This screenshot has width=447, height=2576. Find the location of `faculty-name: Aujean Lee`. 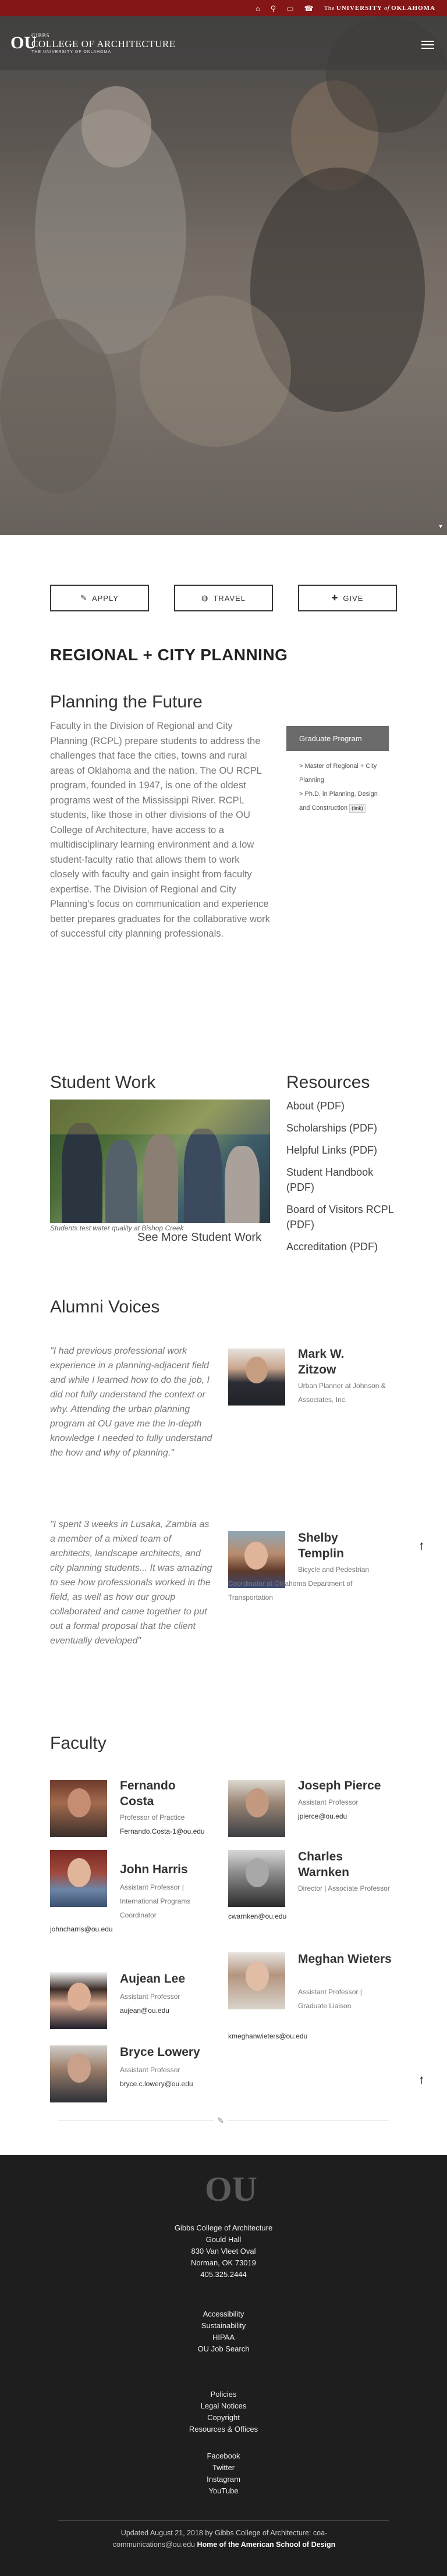

faculty-name: Aujean Lee is located at coordinates (153, 1979).